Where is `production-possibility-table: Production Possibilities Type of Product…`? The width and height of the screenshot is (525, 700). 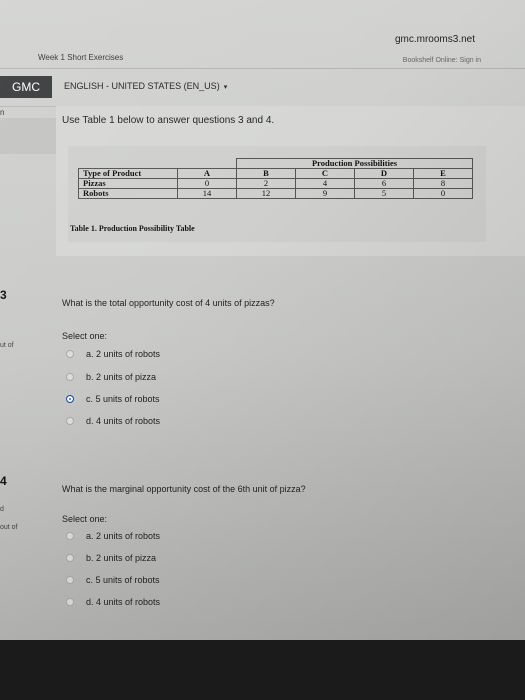 production-possibility-table: Production Possibilities Type of Product… is located at coordinates (275, 178).